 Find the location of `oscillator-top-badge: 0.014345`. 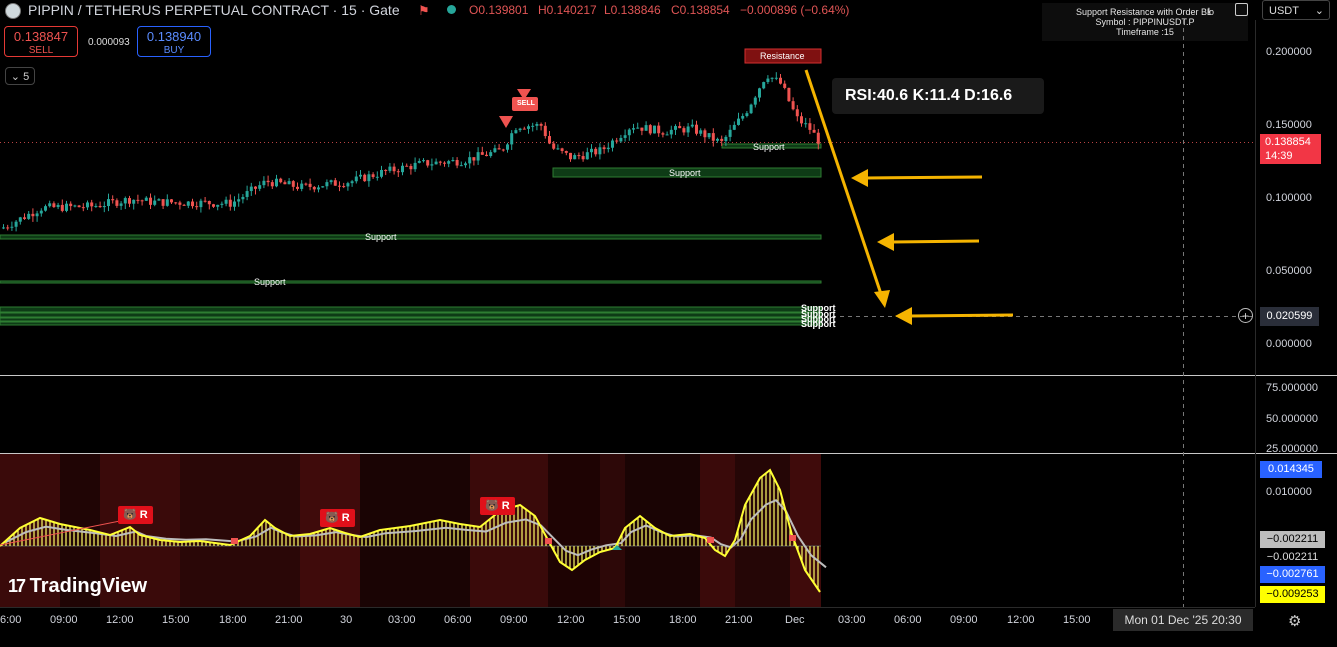

oscillator-top-badge: 0.014345 is located at coordinates (1291, 469).